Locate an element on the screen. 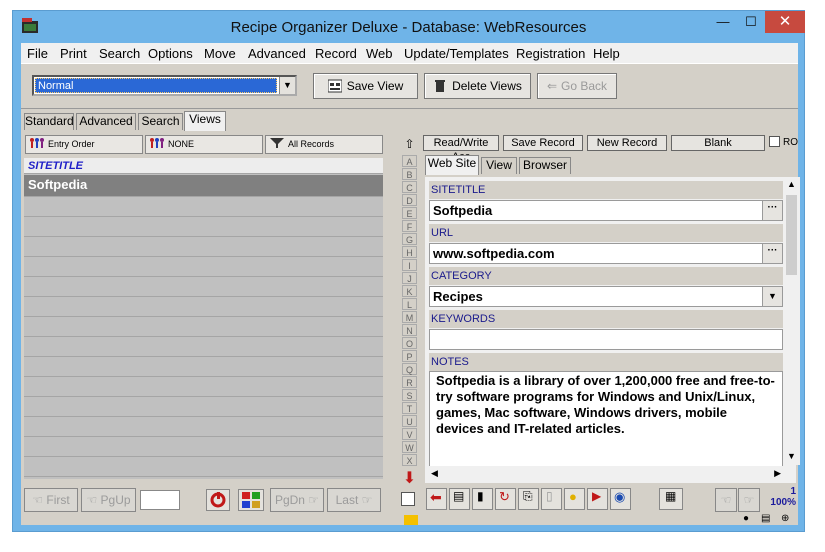 The width and height of the screenshot is (825, 552). menu-help: Help is located at coordinates (606, 53).